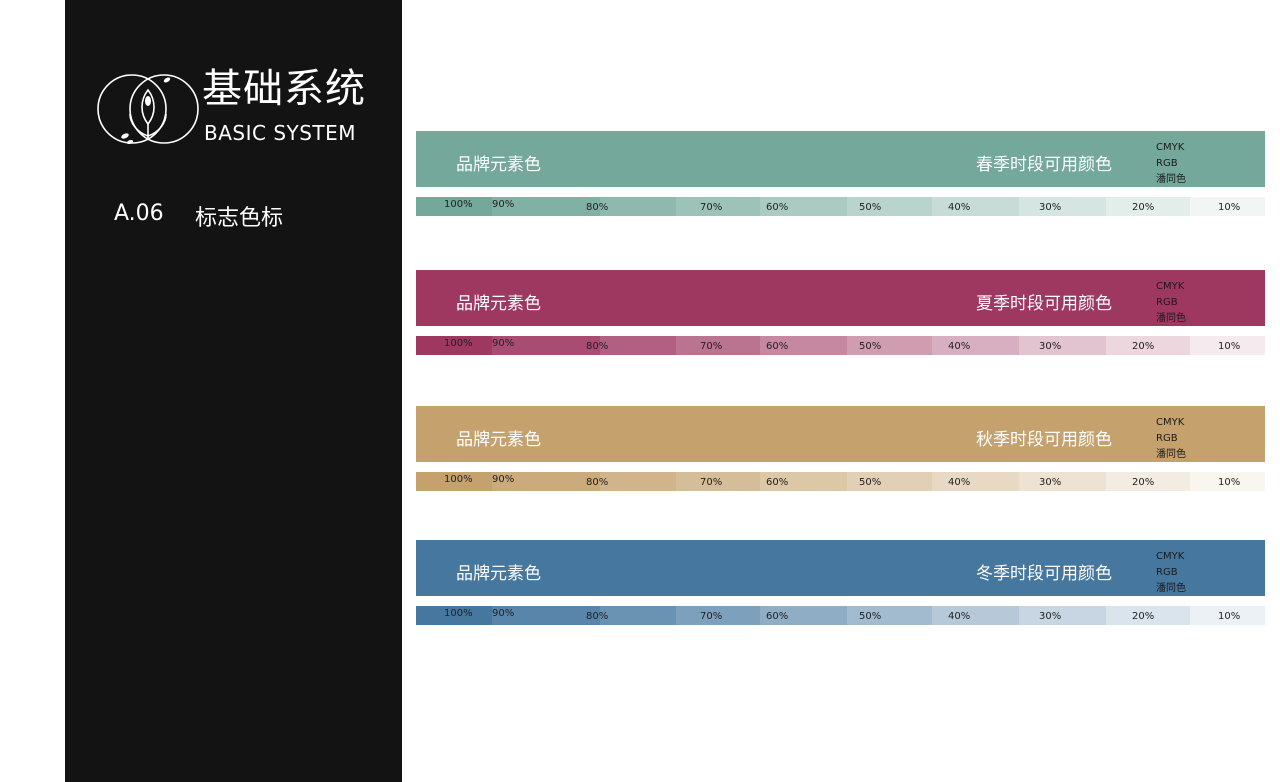  What do you see at coordinates (284, 89) in the screenshot?
I see `page-title: 基础系统` at bounding box center [284, 89].